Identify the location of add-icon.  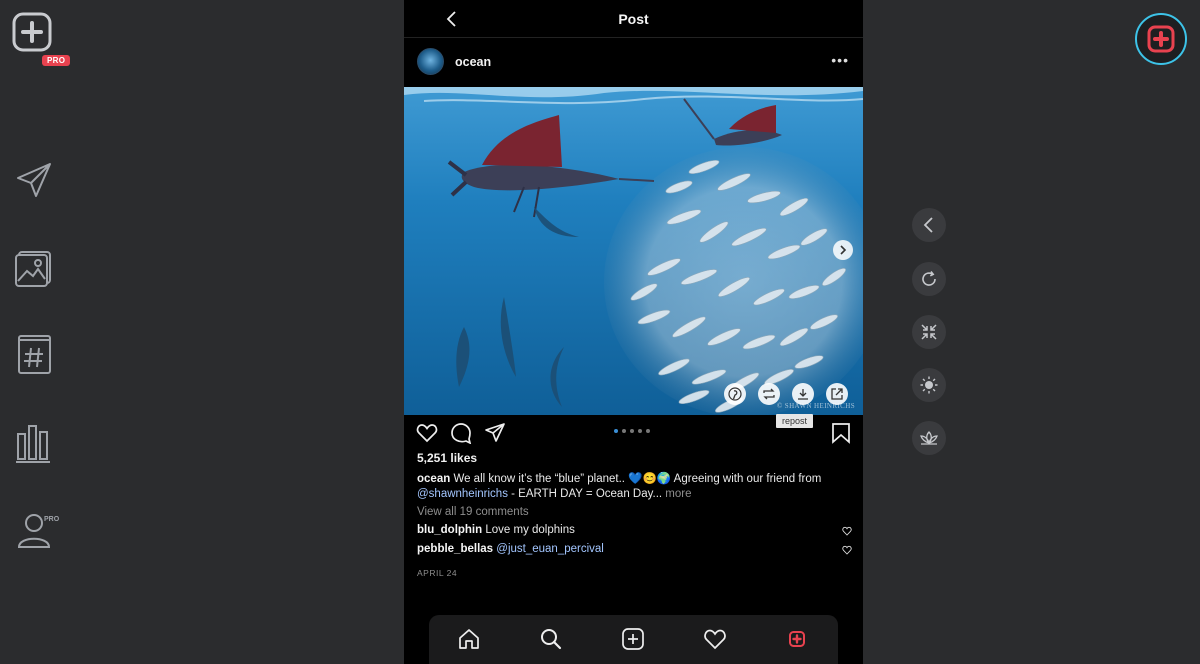
(633, 639).